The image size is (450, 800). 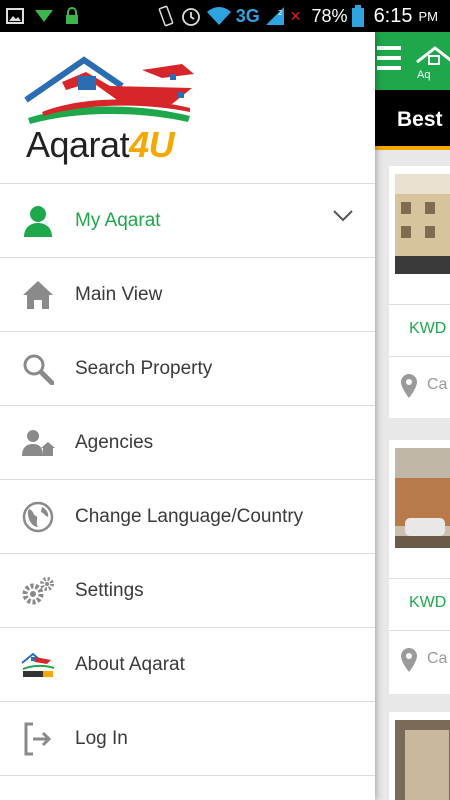 What do you see at coordinates (187, 665) in the screenshot?
I see `menu-item-about-aqarat: About Aqarat` at bounding box center [187, 665].